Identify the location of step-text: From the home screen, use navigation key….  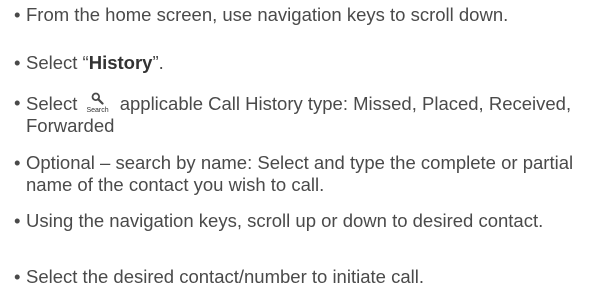
(267, 14).